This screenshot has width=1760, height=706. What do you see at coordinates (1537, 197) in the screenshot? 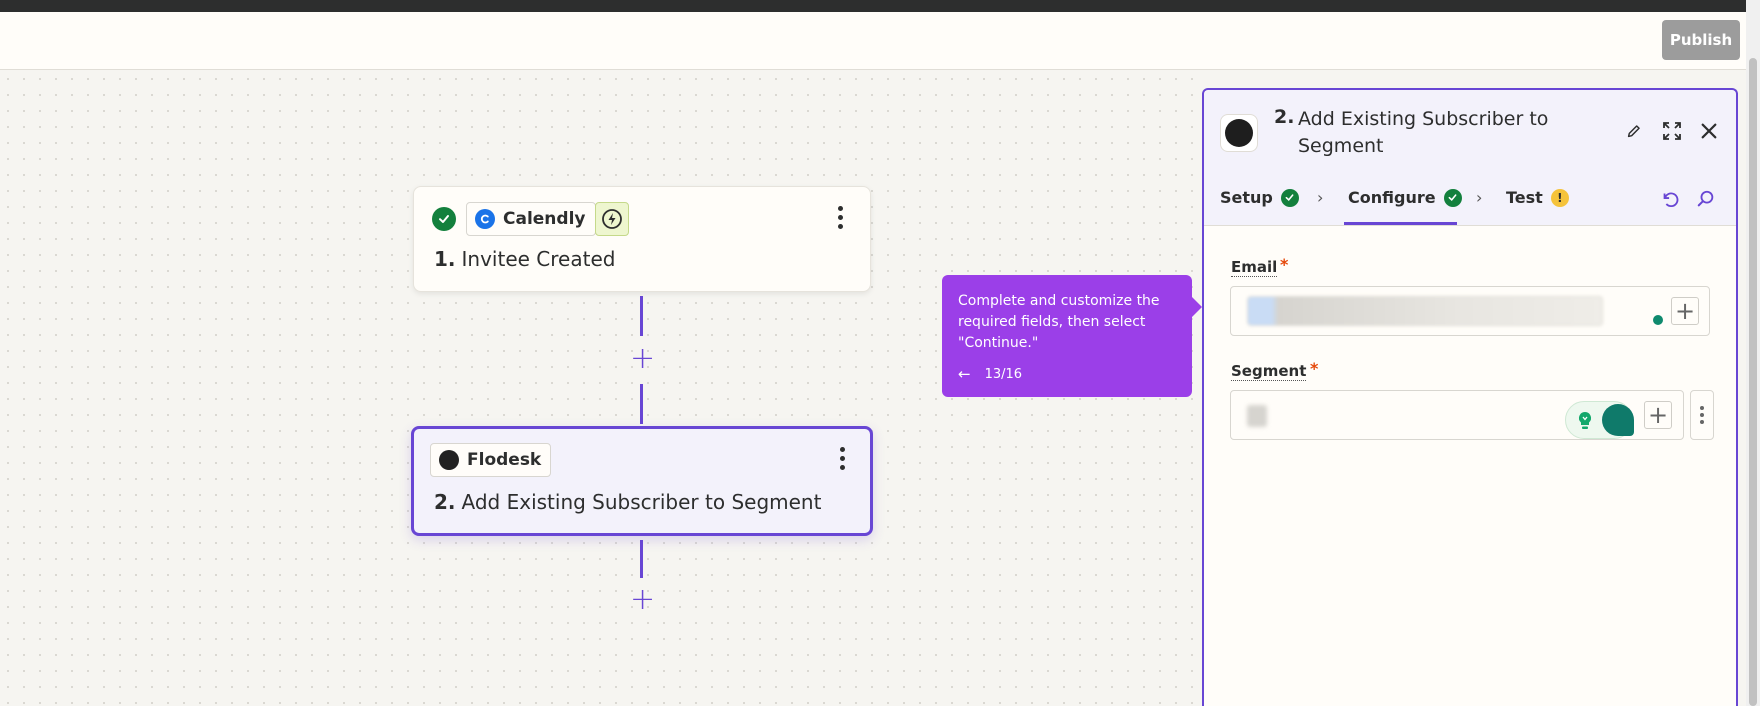
I see `tab-test: Test !` at bounding box center [1537, 197].